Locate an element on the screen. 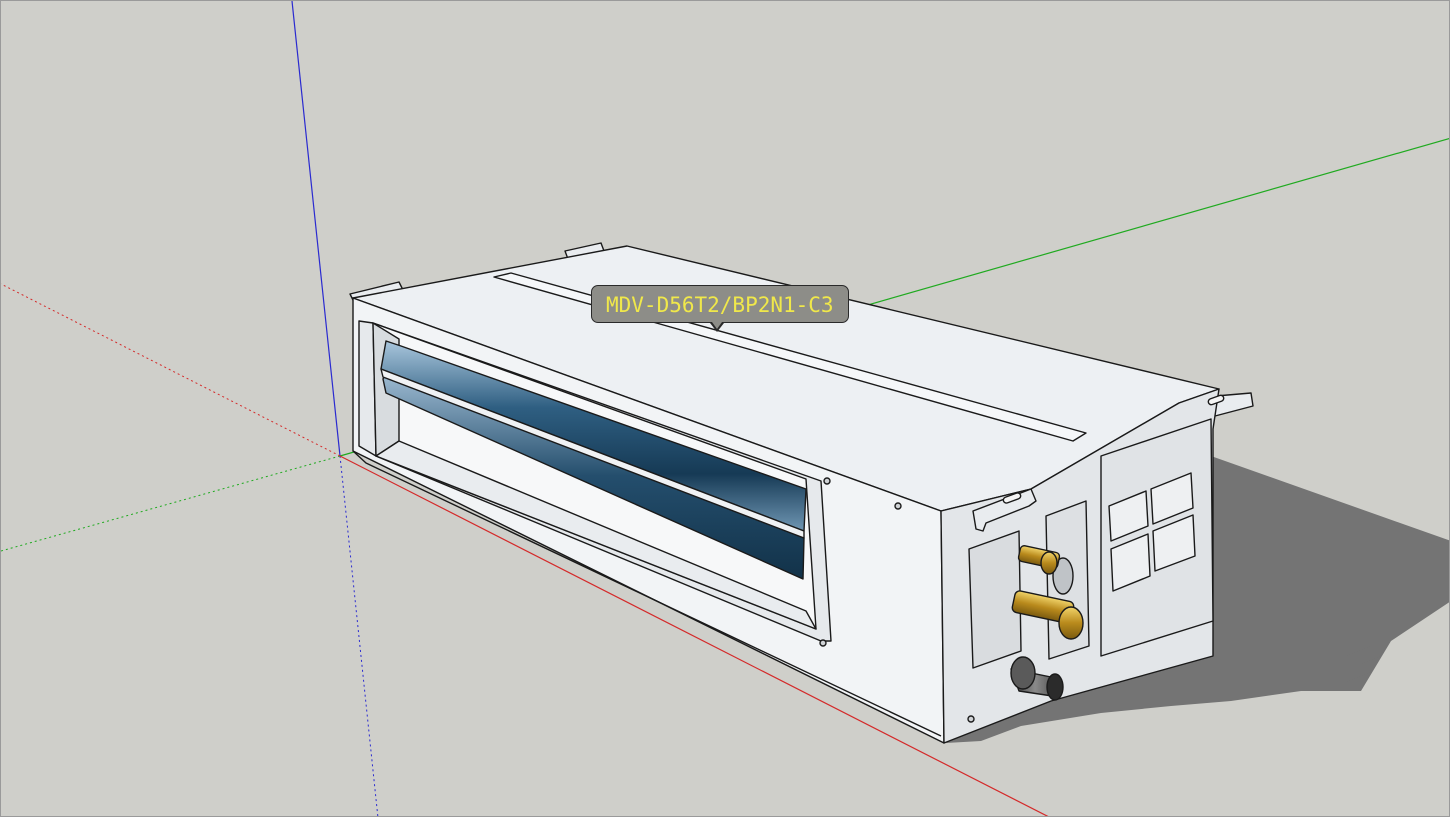 The image size is (1450, 817). blue-axis-dotted is located at coordinates (359, 635).